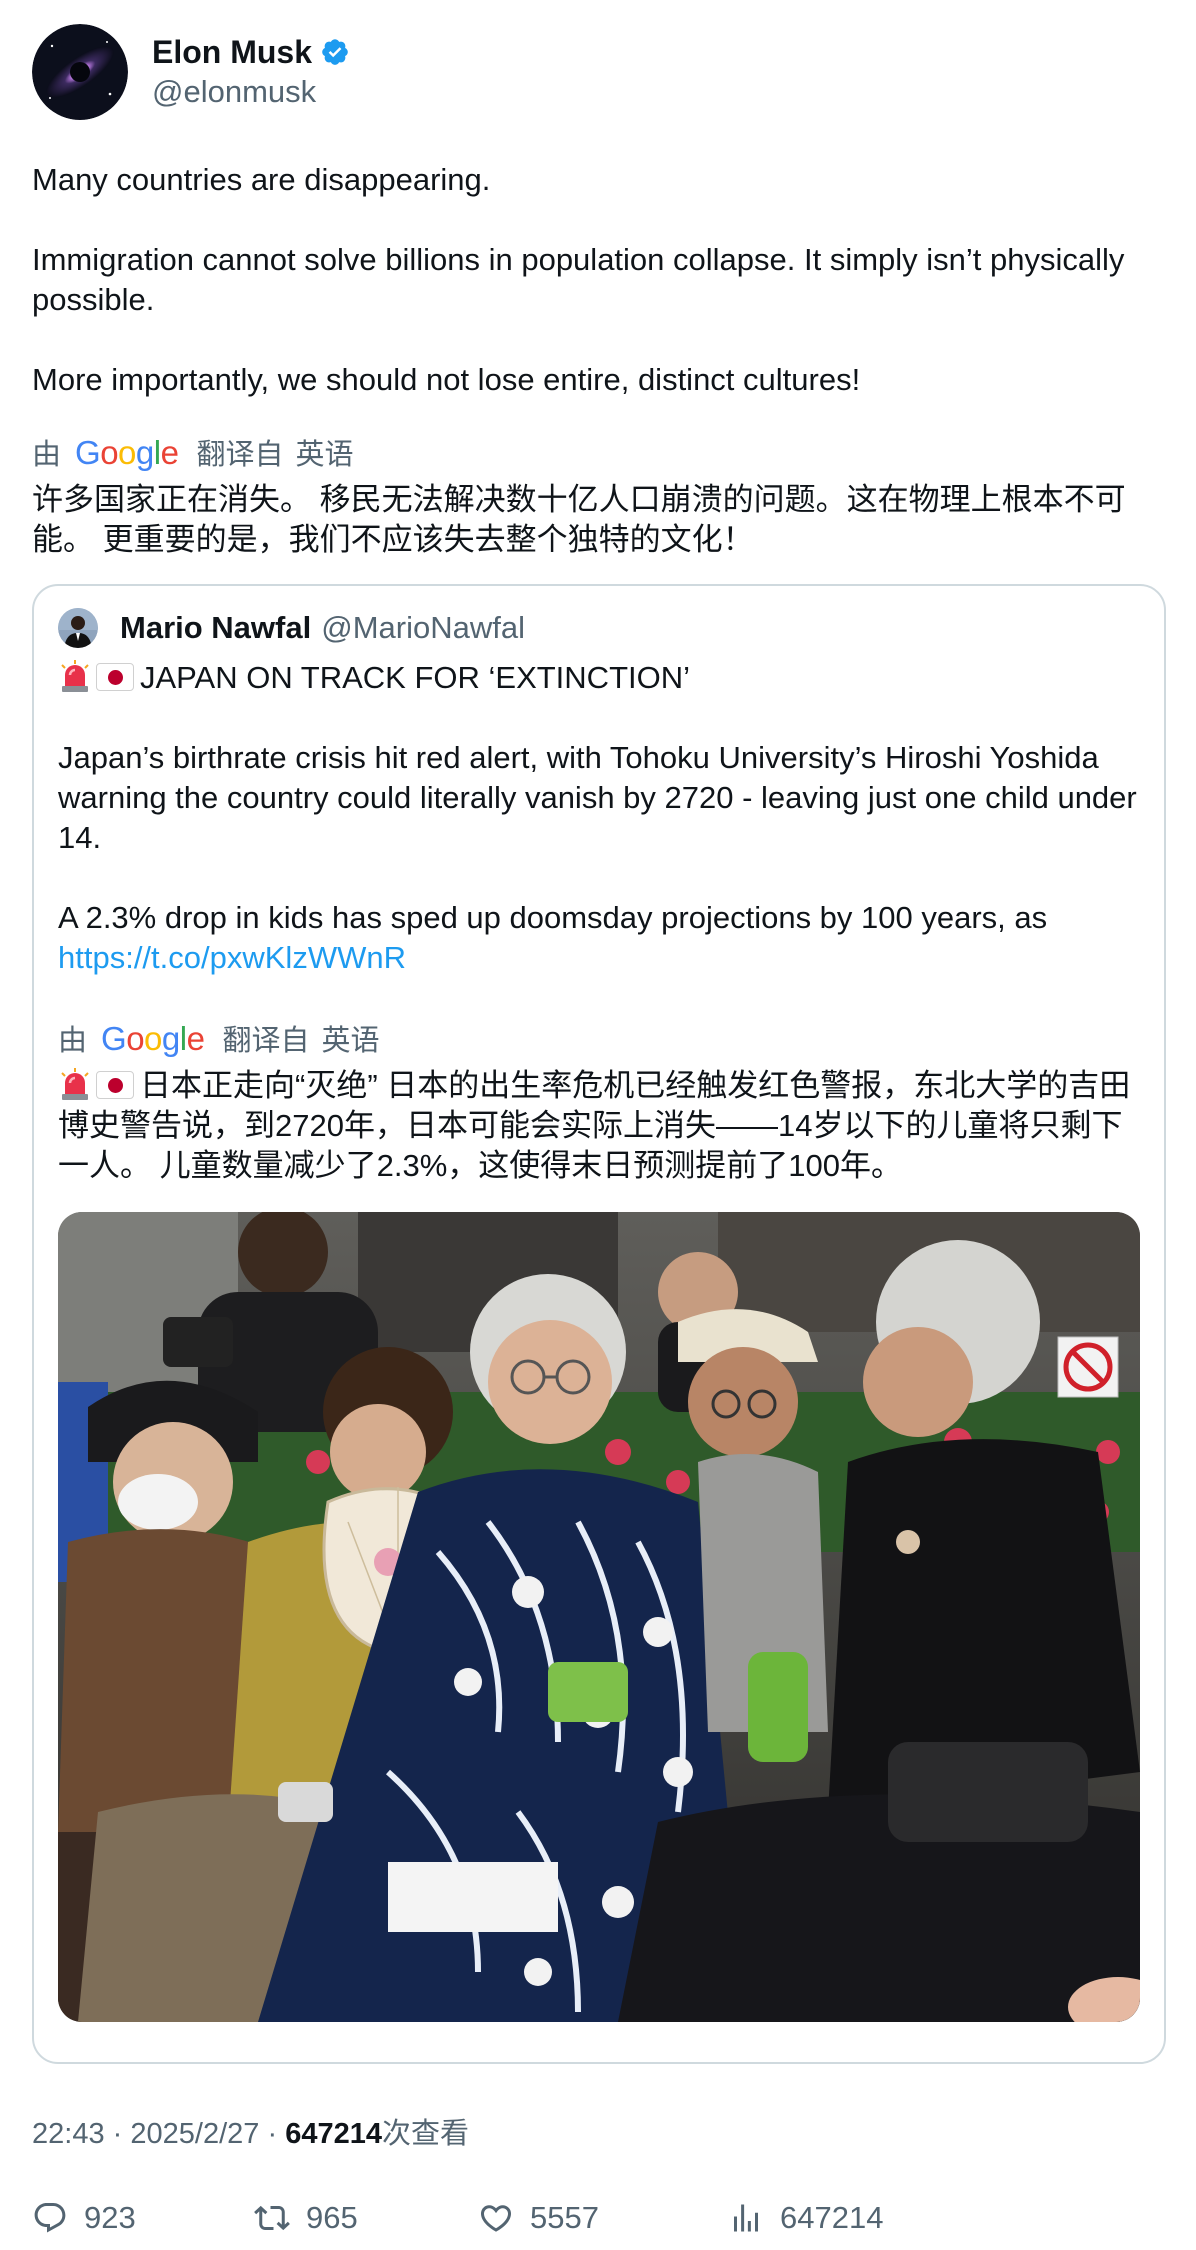 This screenshot has width=1196, height=2250. Describe the element at coordinates (335, 52) in the screenshot. I see `verified-badge-icon` at that location.